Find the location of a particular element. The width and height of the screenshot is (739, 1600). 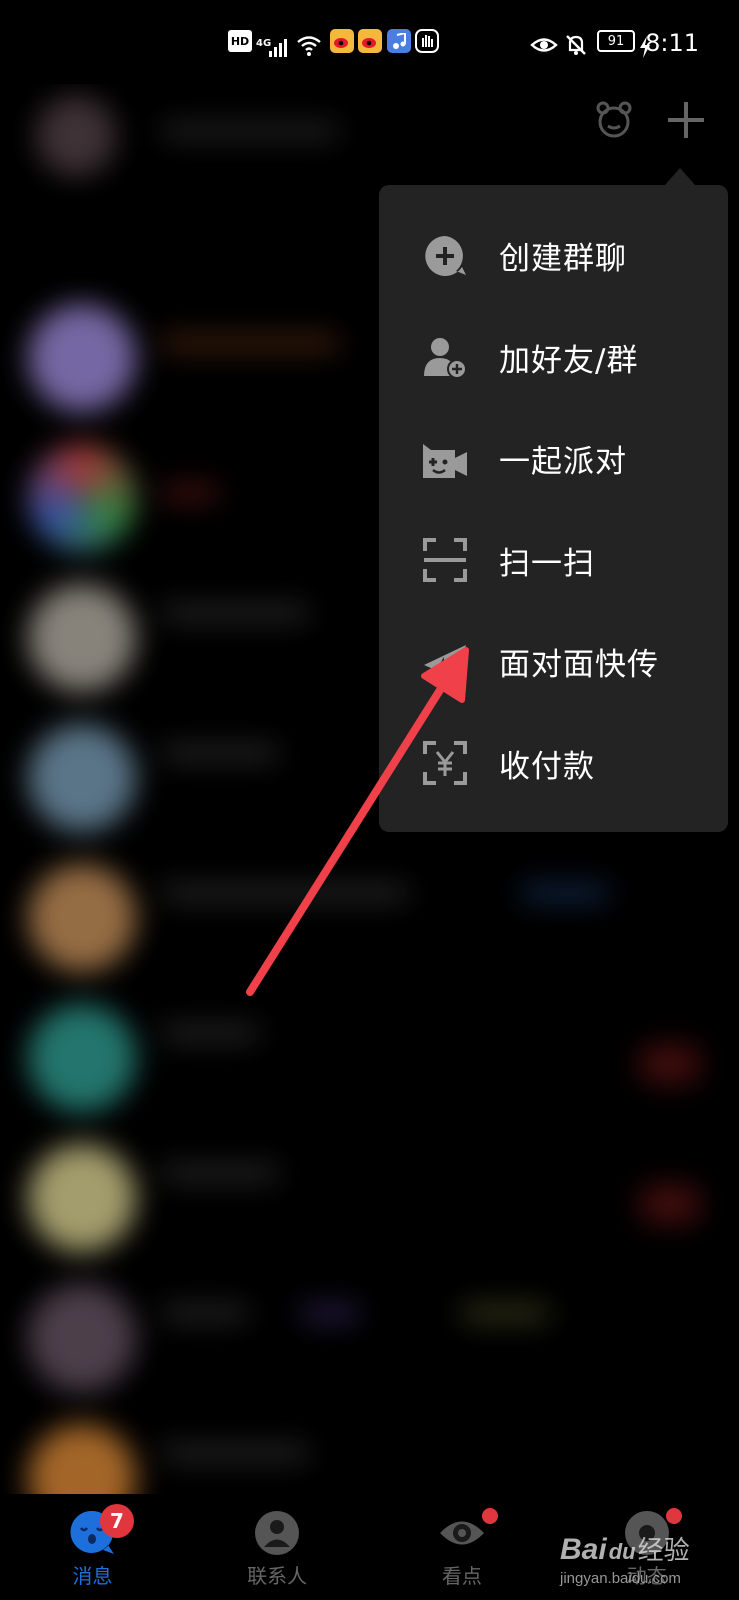

eye-icon is located at coordinates (461, 1533).